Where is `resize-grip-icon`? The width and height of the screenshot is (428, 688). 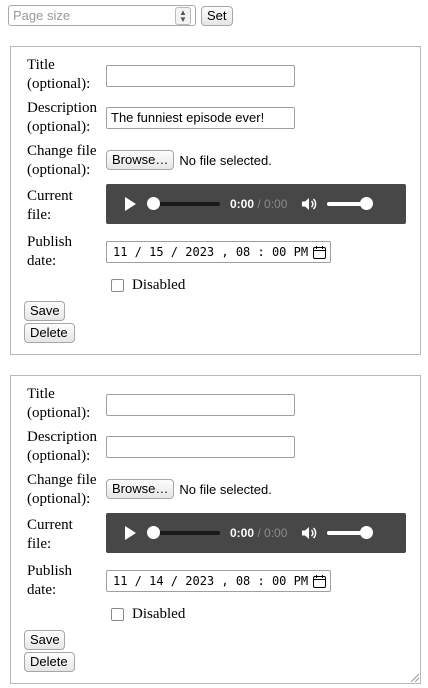 resize-grip-icon is located at coordinates (415, 678).